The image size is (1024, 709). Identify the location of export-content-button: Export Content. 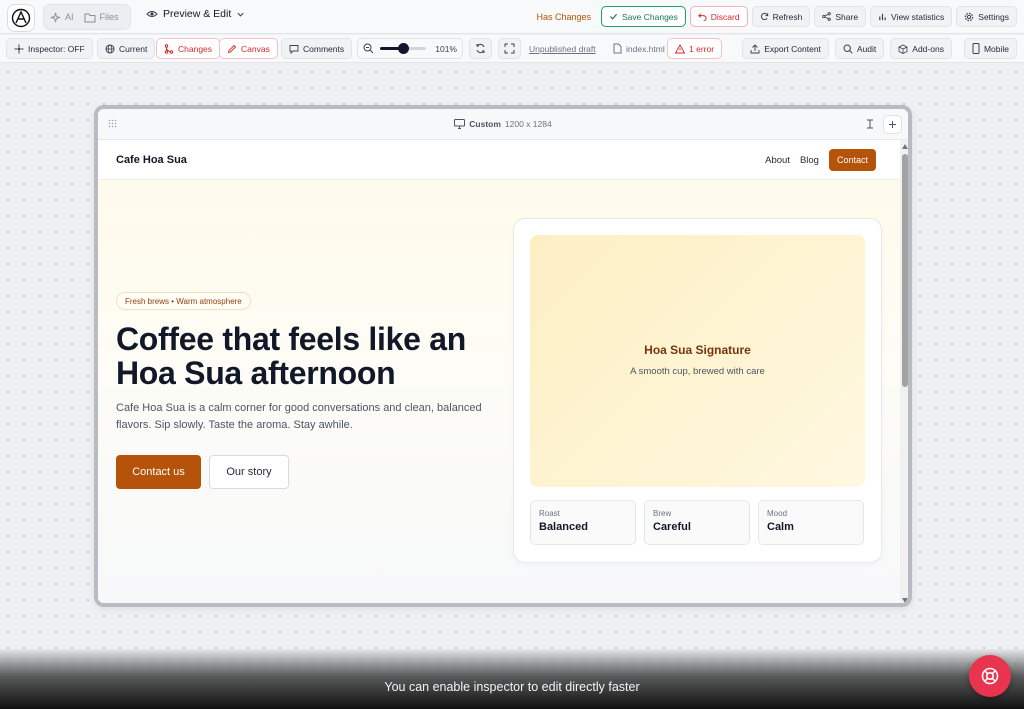
(785, 48).